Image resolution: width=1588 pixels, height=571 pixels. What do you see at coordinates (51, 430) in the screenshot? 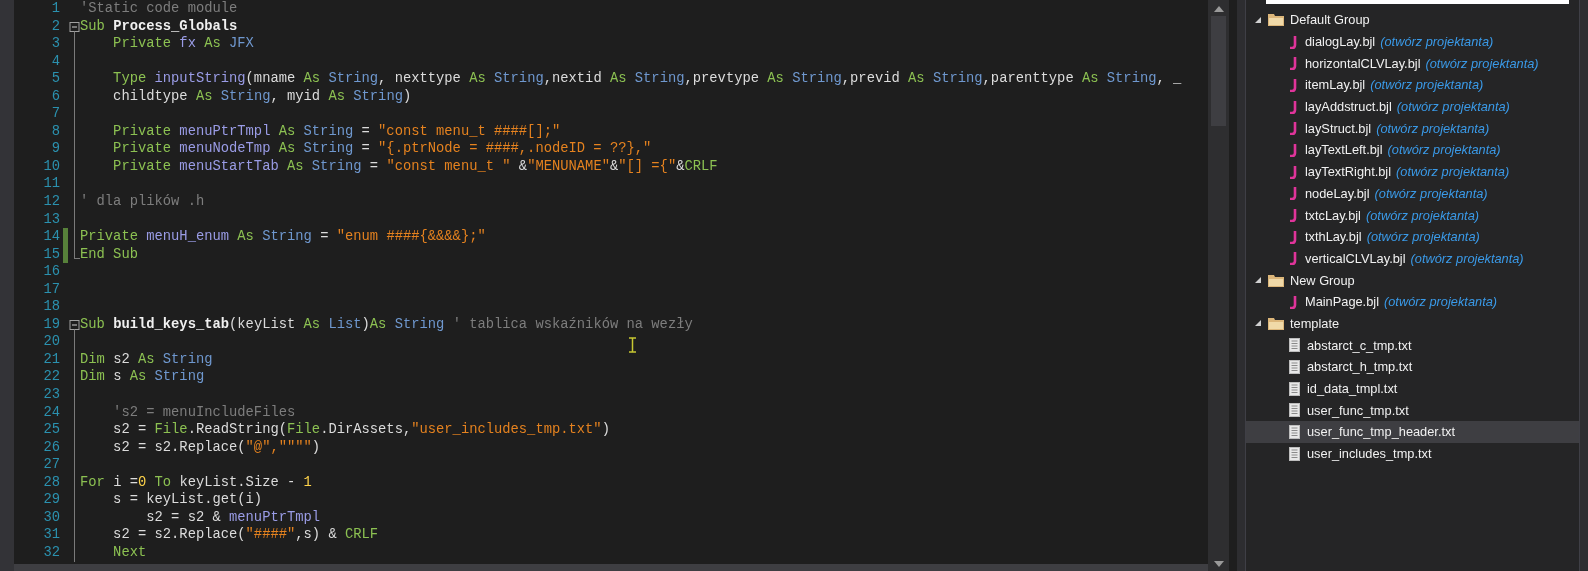
I see `line-number: 25` at bounding box center [51, 430].